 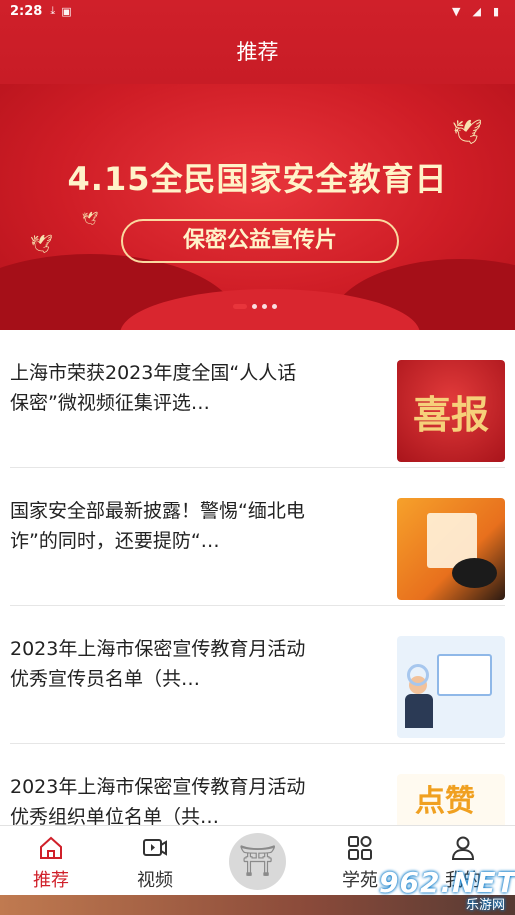 What do you see at coordinates (51, 880) in the screenshot?
I see `tab-label: 推荐` at bounding box center [51, 880].